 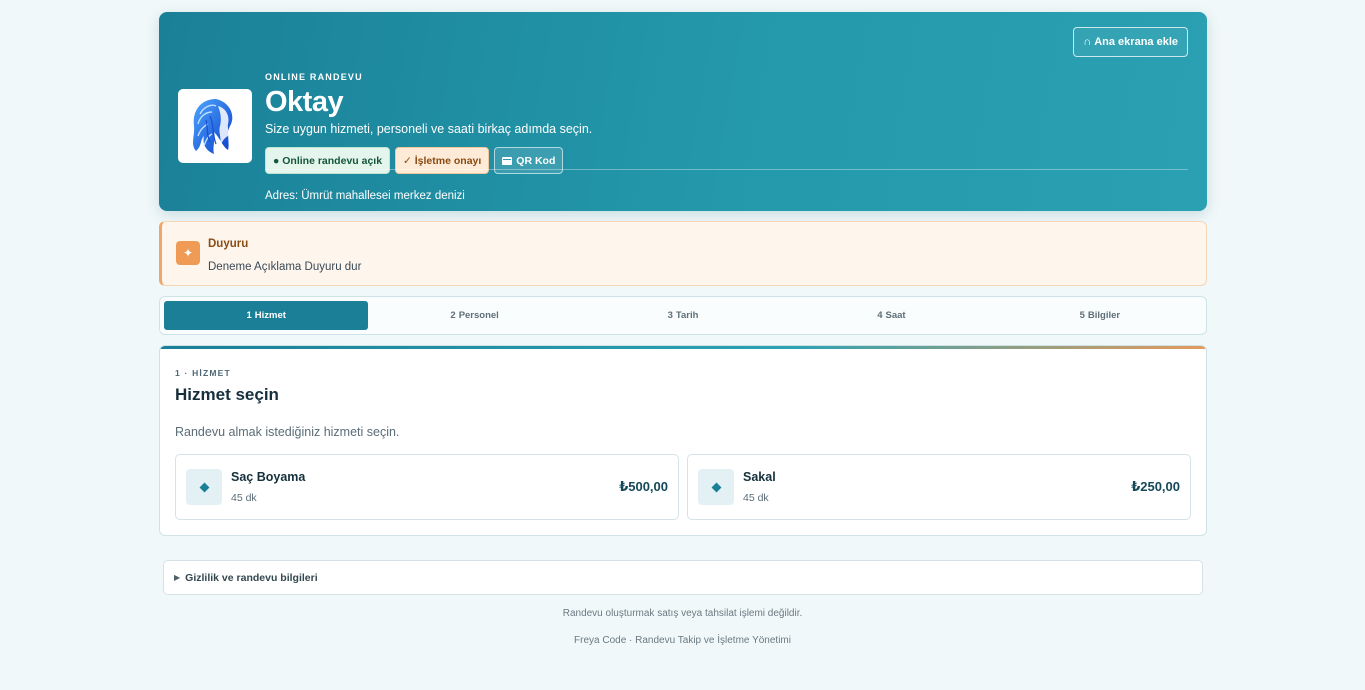 I want to click on add-to-home-button: ∩ Ana ekrana ekle, so click(x=1130, y=42).